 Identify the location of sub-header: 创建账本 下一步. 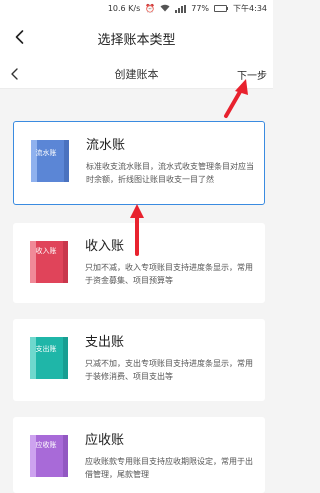
(136, 74).